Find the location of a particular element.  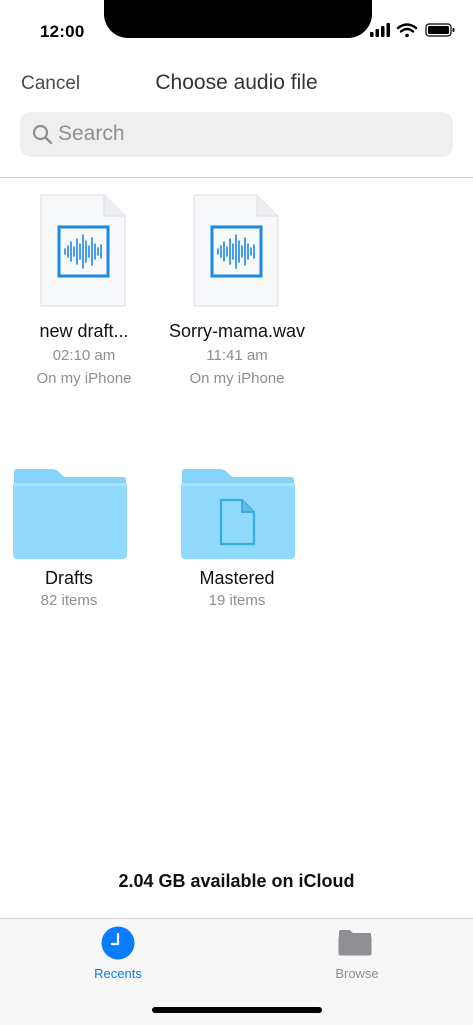

folder-document-icon is located at coordinates (238, 514).